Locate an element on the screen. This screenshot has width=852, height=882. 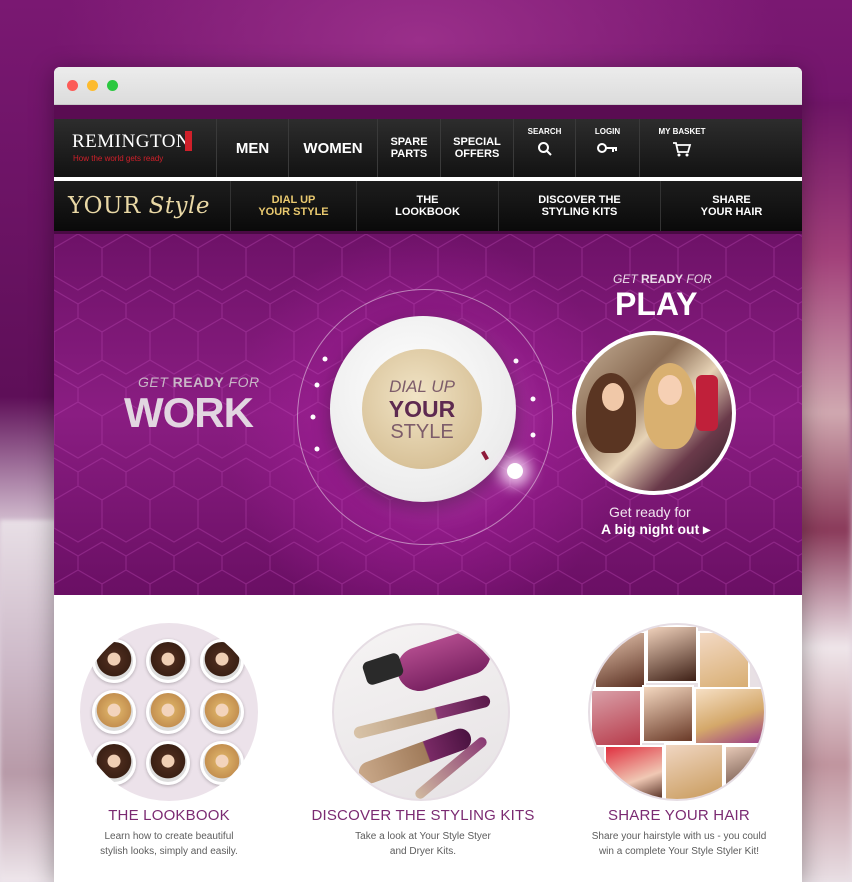
share-hair-image is located at coordinates (677, 712).